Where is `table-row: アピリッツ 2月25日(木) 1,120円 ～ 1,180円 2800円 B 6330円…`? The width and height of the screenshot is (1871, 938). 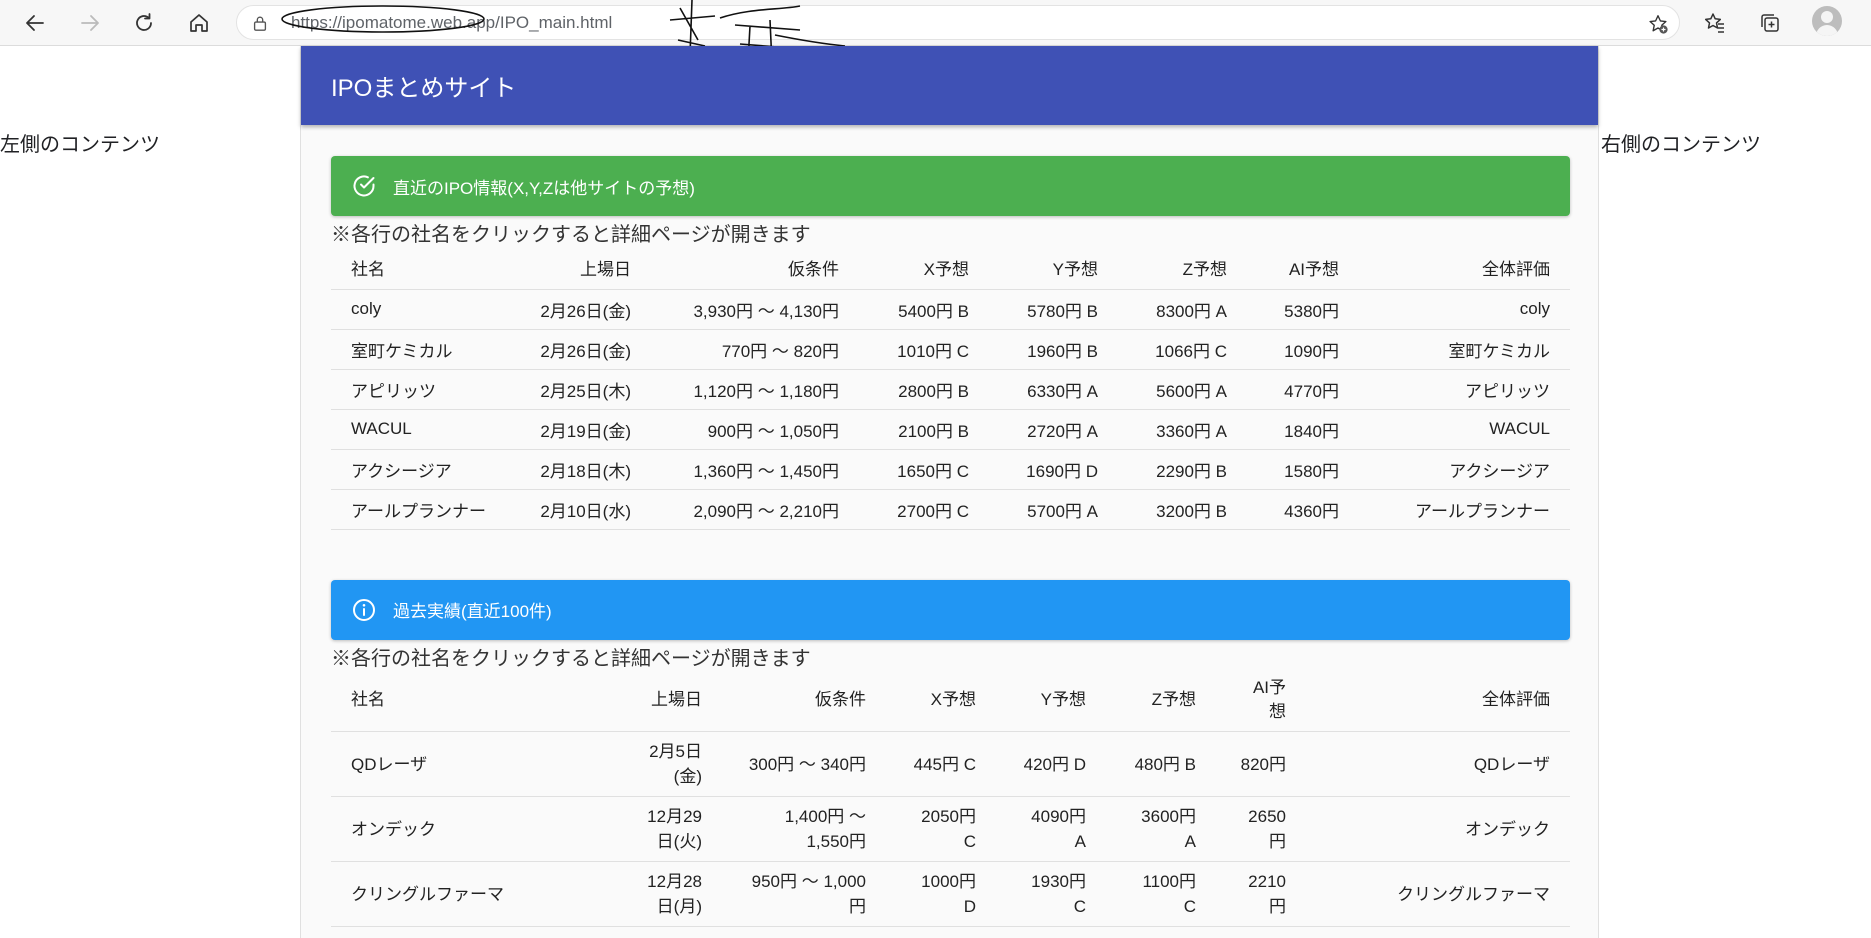
table-row: アピリッツ 2月25日(木) 1,120円 ～ 1,180円 2800円 B 6330円… is located at coordinates (950, 389).